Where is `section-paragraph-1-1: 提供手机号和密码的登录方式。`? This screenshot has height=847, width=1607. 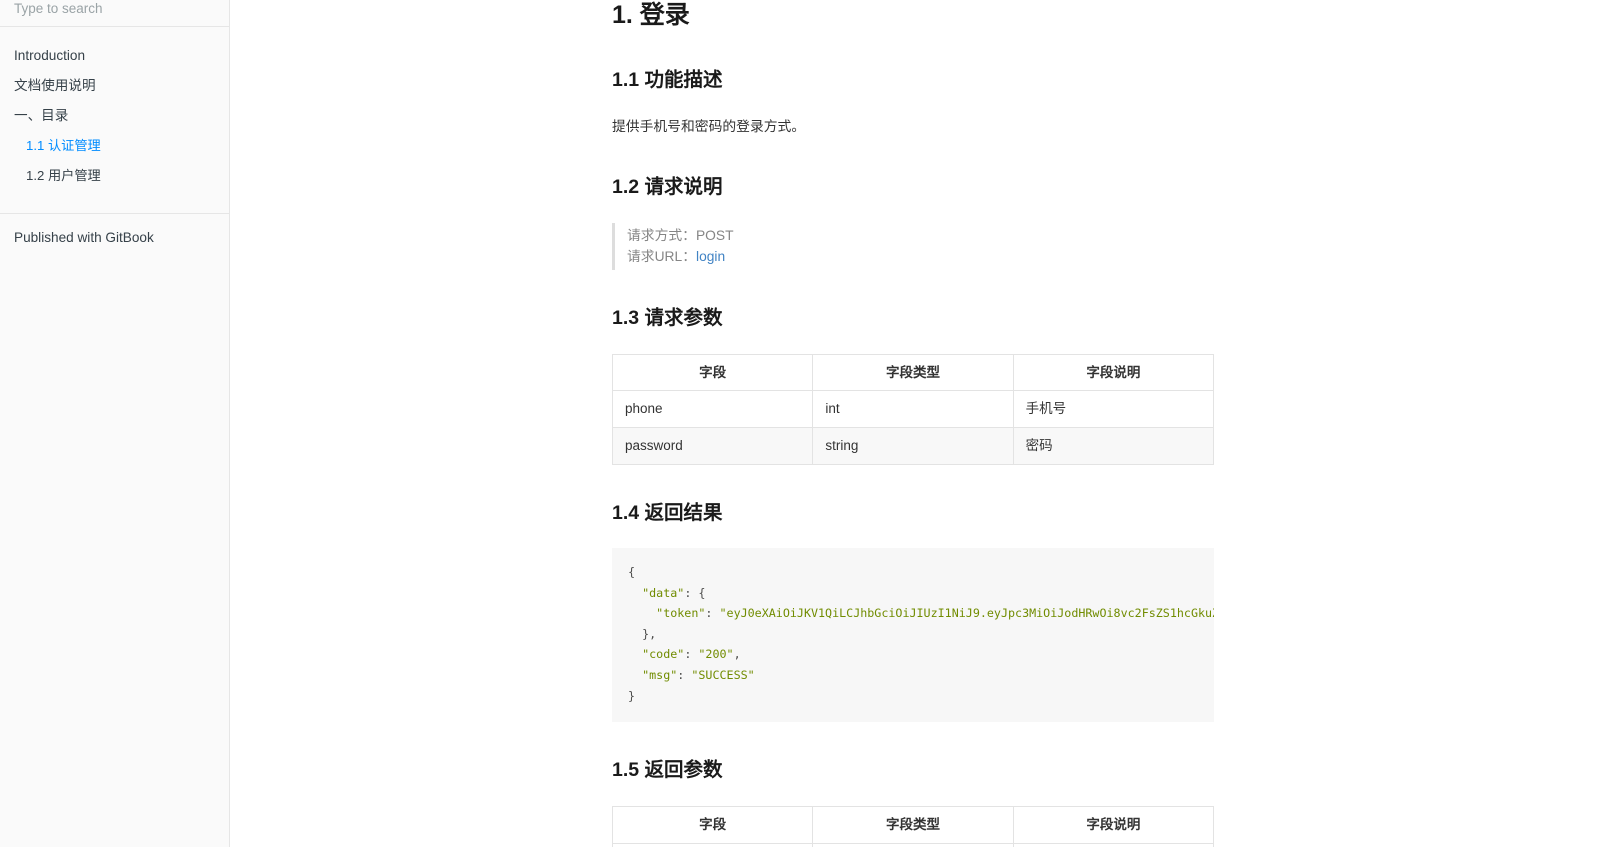
section-paragraph-1-1: 提供手机号和密码的登录方式。 is located at coordinates (709, 127).